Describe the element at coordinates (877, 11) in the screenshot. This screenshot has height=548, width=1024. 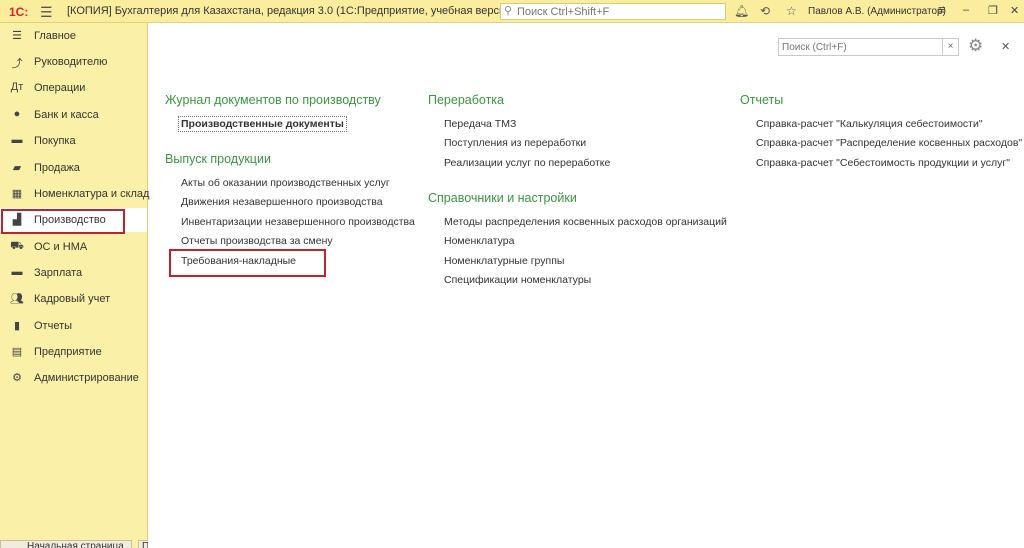
I see `current-user: Павлов А.В. (Администратор)` at that location.